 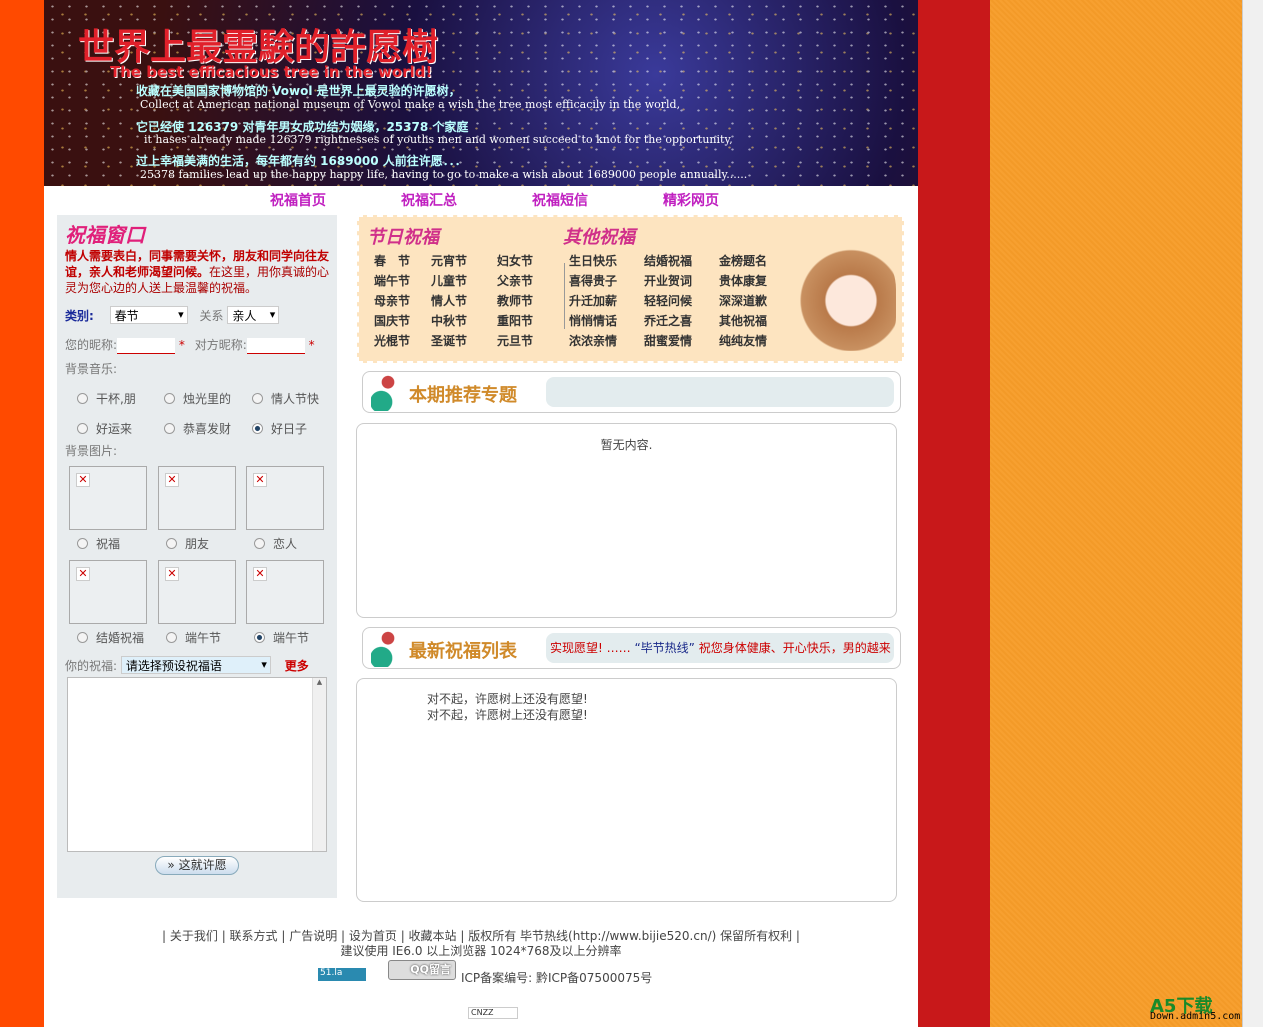 I want to click on qq-message-badge: QQ留言, so click(x=422, y=970).